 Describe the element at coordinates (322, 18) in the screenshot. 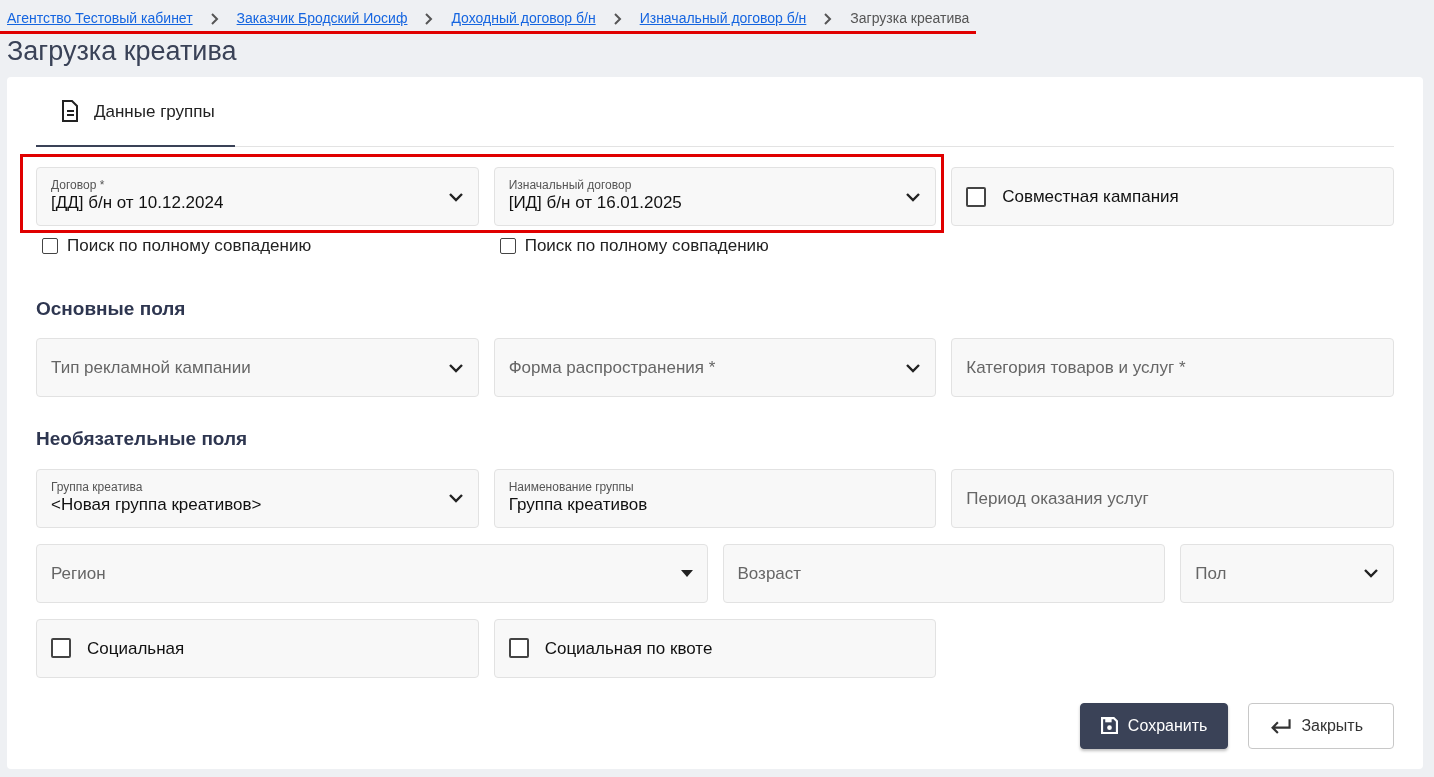

I see `breadcrumb-link: Заказчик Бродский Иосиф` at that location.